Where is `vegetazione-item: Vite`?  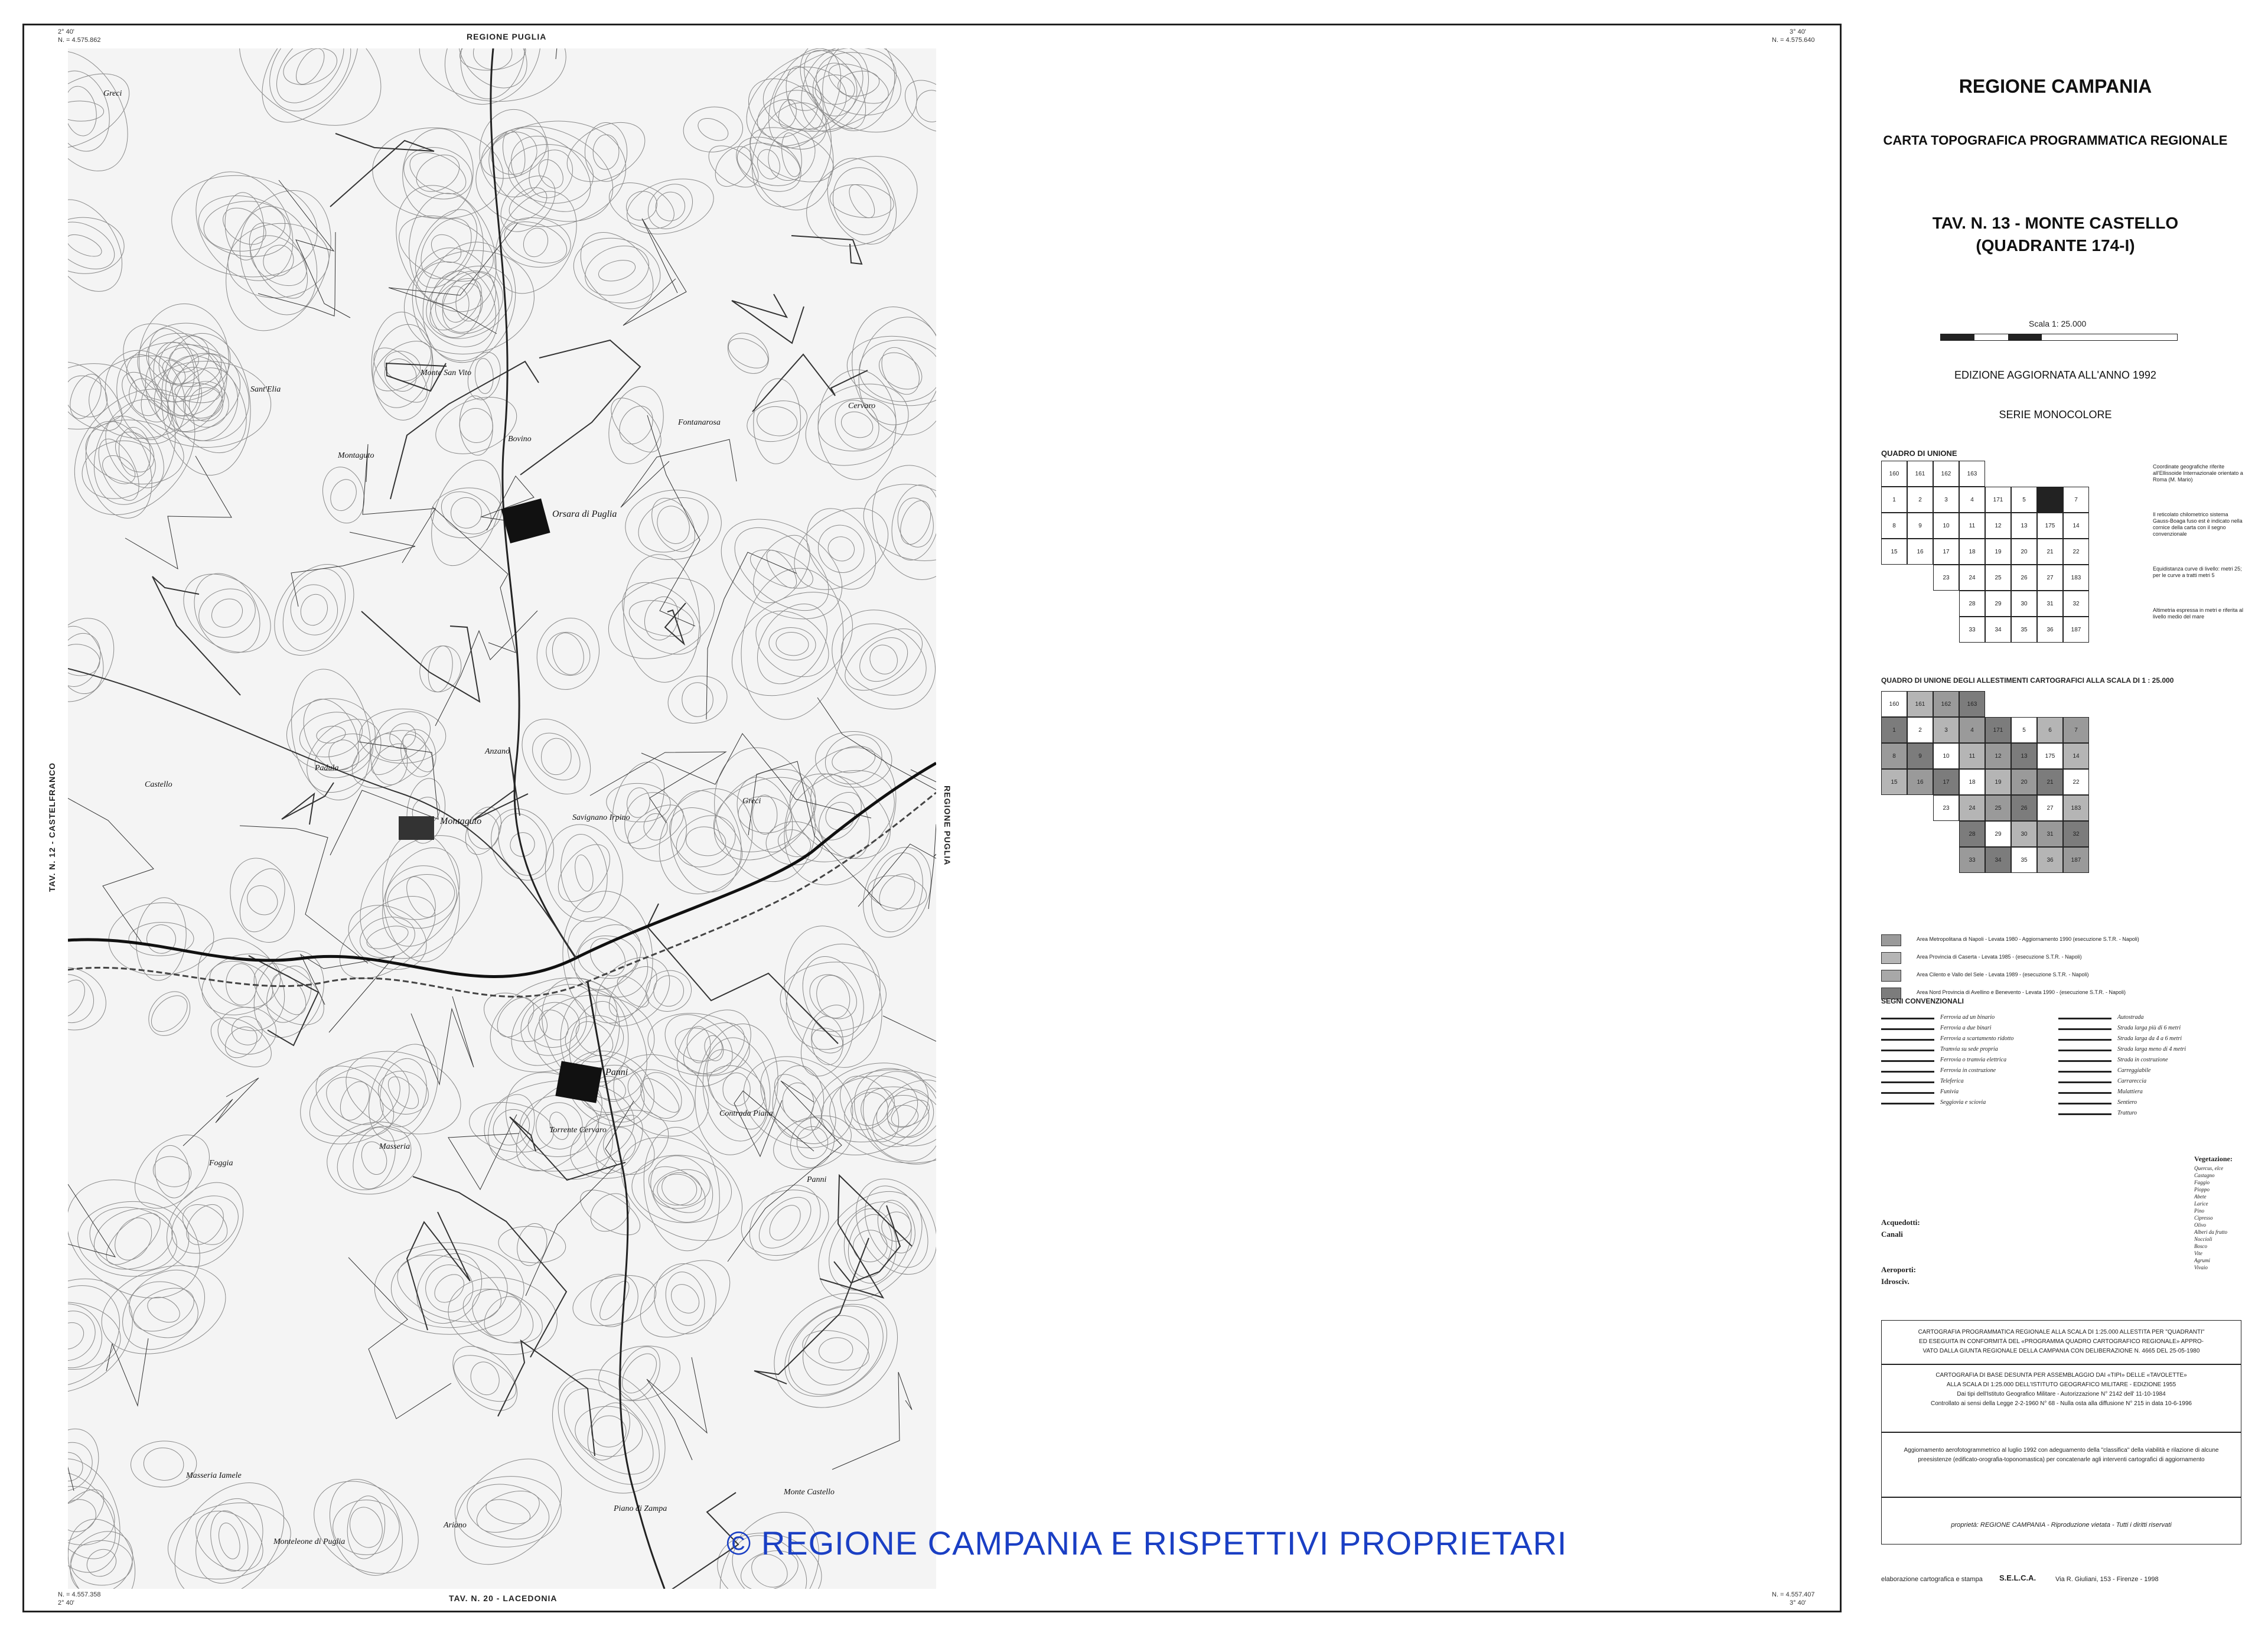 vegetazione-item: Vite is located at coordinates (2198, 1253).